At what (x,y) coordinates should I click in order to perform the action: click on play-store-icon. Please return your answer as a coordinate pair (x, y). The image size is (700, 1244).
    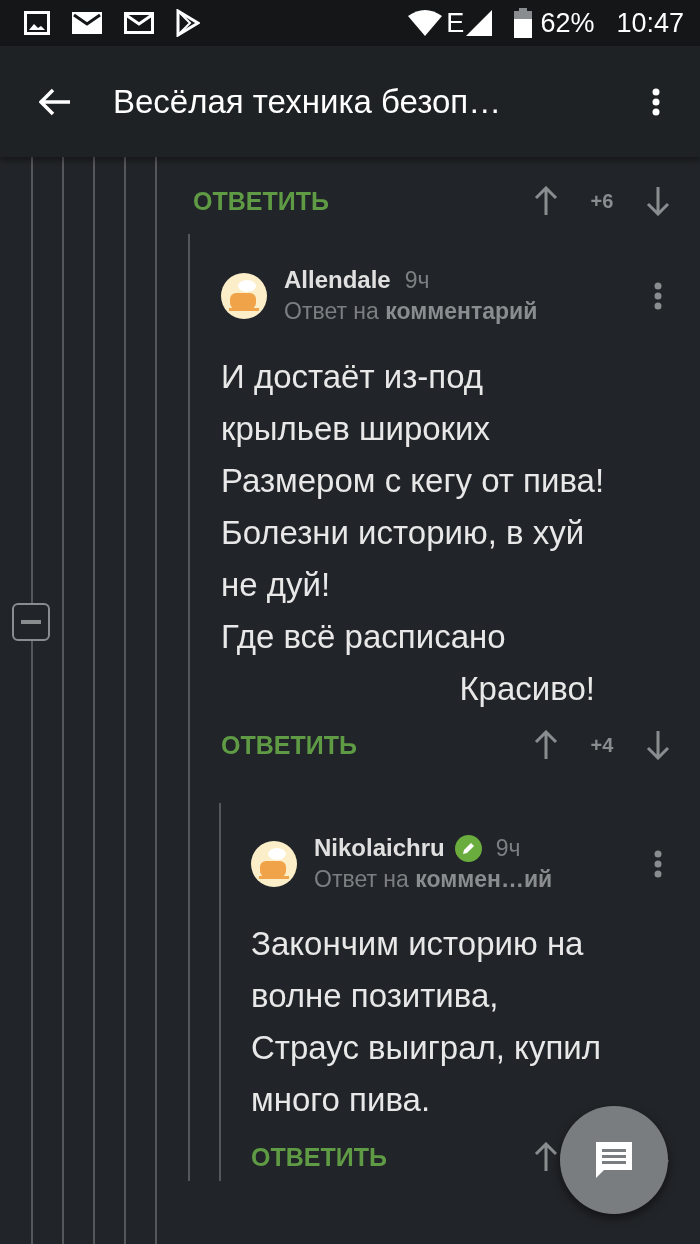
    Looking at the image, I should click on (188, 23).